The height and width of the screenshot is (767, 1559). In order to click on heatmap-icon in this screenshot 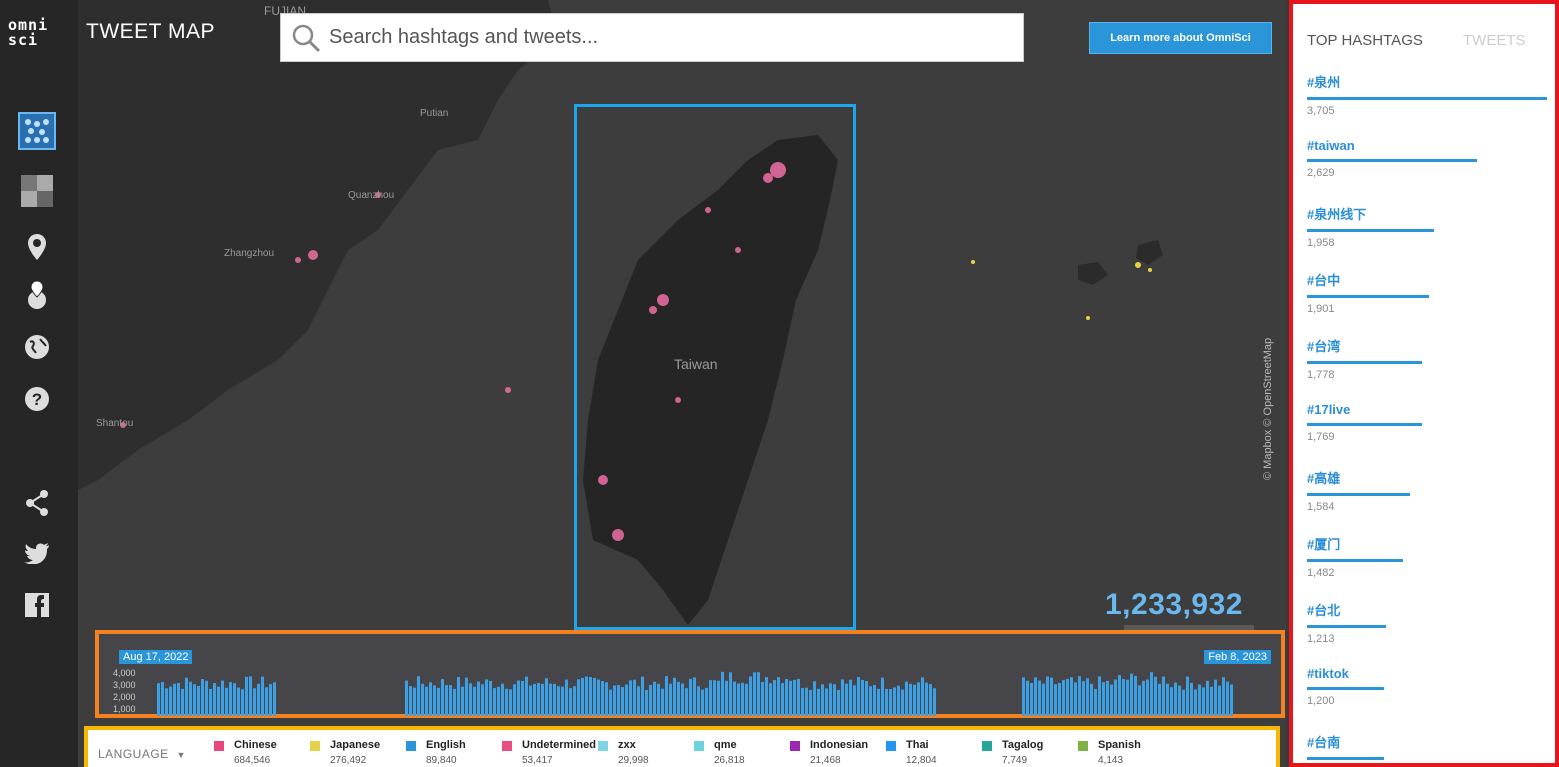, I will do `click(37, 191)`.